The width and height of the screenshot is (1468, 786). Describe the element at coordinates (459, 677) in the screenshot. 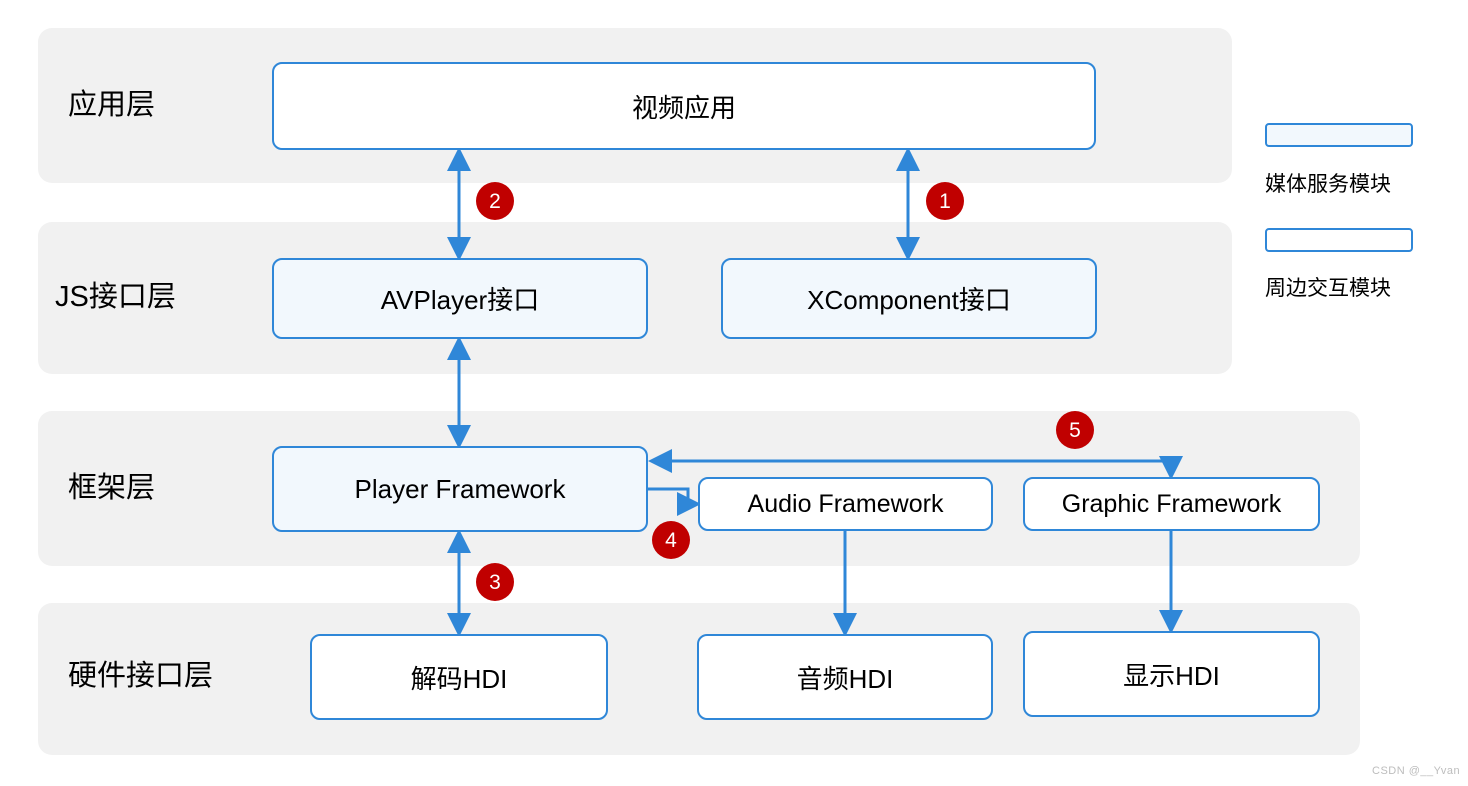

I see `node-decode-hdi: 解码HDI` at that location.